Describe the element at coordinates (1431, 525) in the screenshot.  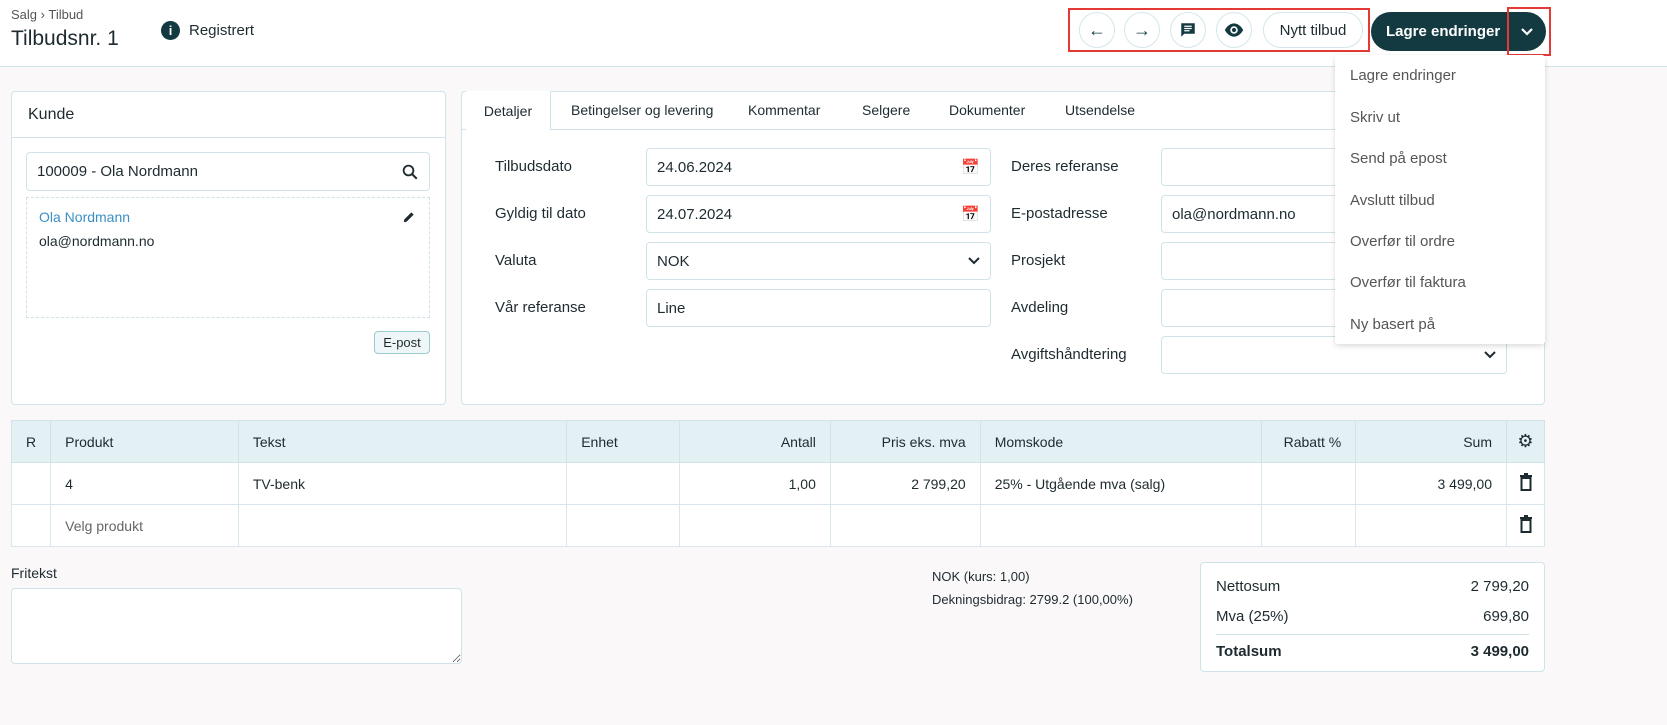
I see `cell-sum` at that location.